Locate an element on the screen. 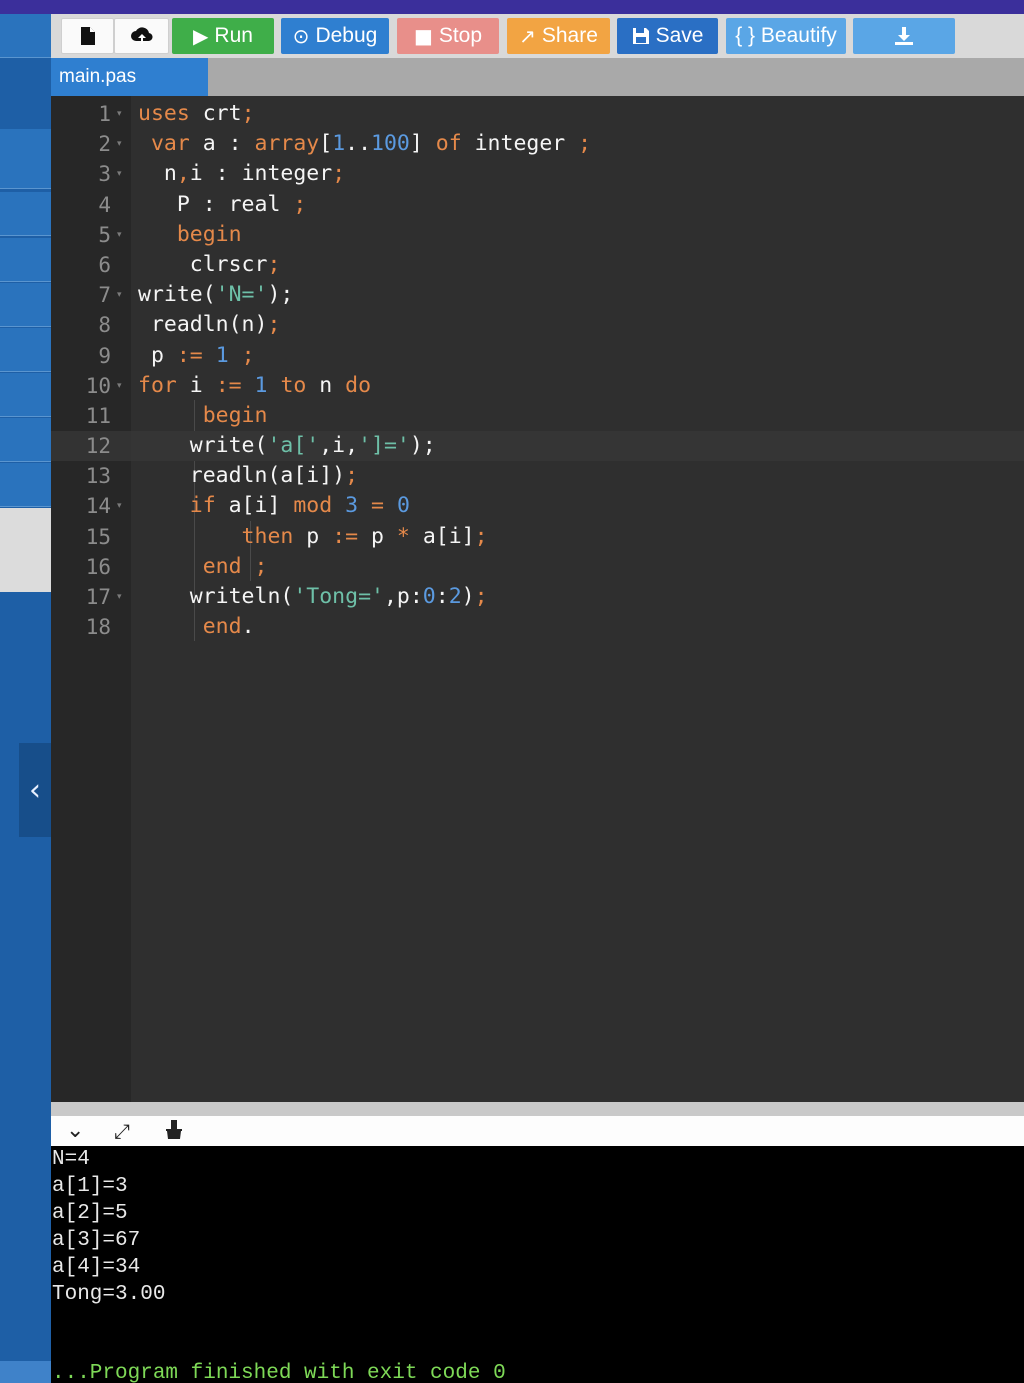  line-number: 13 is located at coordinates (98, 476).